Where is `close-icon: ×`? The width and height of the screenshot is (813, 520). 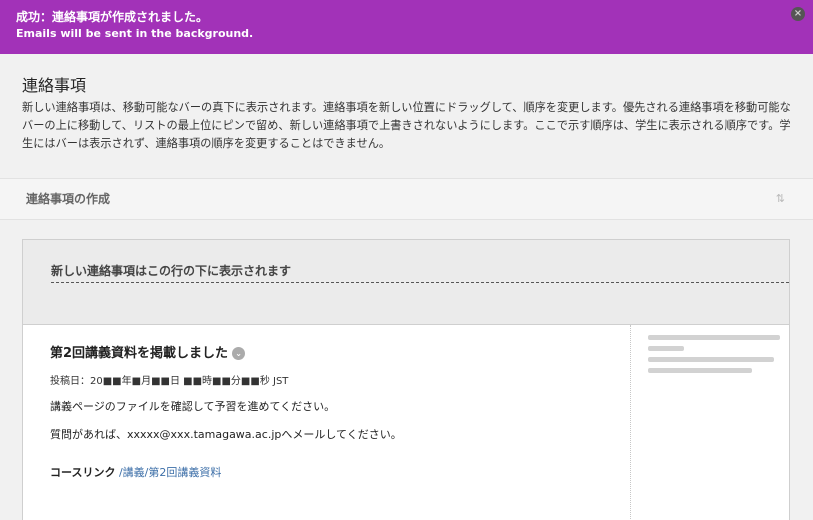 close-icon: × is located at coordinates (798, 14).